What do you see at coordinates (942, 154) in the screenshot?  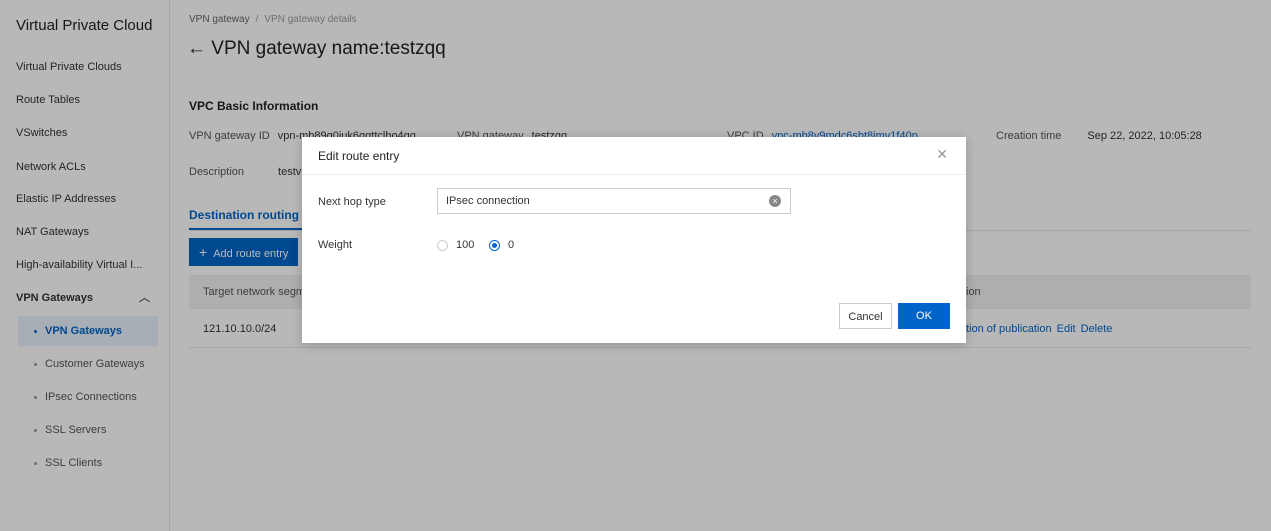 I see `close-icon: ✕` at bounding box center [942, 154].